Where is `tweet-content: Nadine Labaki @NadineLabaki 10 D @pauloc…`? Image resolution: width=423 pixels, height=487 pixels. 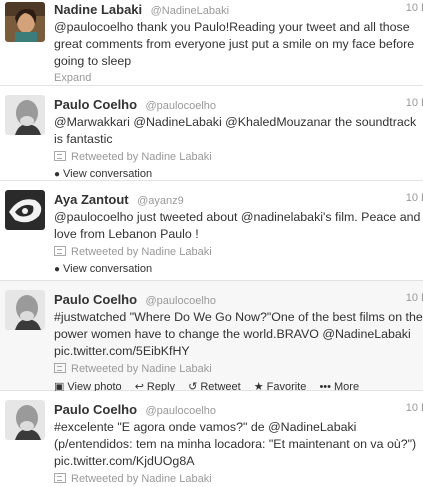 tweet-content: Nadine Labaki @NadineLabaki 10 D @pauloc… is located at coordinates (238, 42).